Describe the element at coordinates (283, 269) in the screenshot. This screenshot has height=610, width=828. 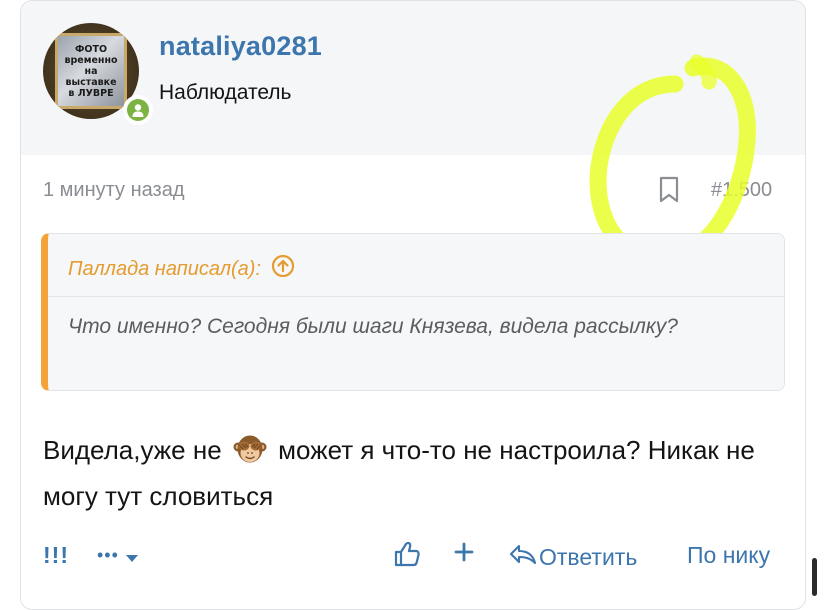
I see `arrow-up-circle-icon` at that location.